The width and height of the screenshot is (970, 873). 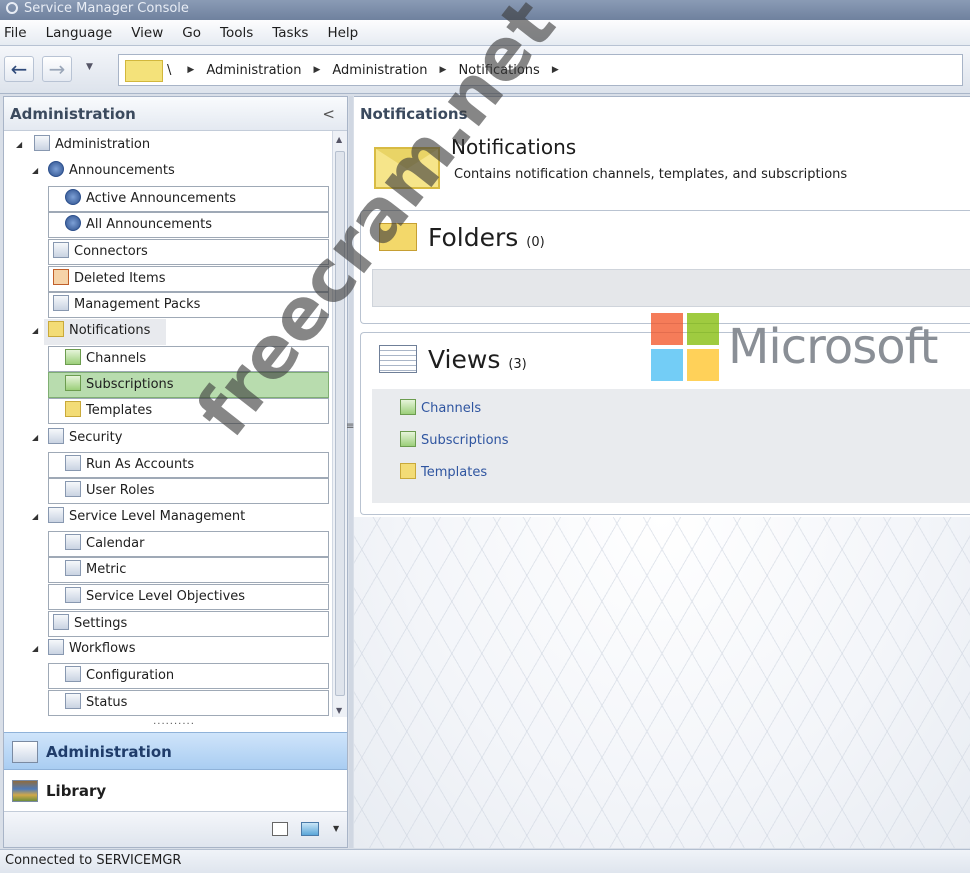 What do you see at coordinates (451, 408) in the screenshot?
I see `view-link-label: Channels` at bounding box center [451, 408].